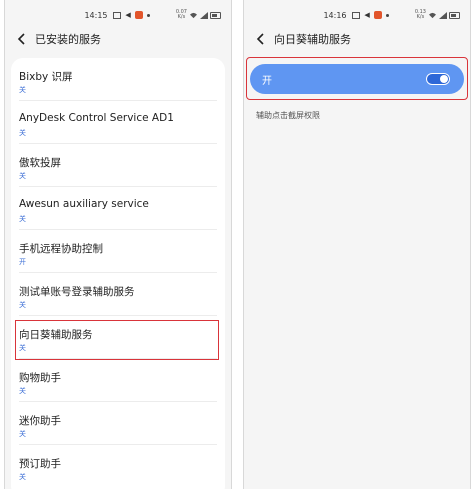 This screenshot has height=489, width=474. Describe the element at coordinates (40, 378) in the screenshot. I see `service-title: 购物助手` at that location.